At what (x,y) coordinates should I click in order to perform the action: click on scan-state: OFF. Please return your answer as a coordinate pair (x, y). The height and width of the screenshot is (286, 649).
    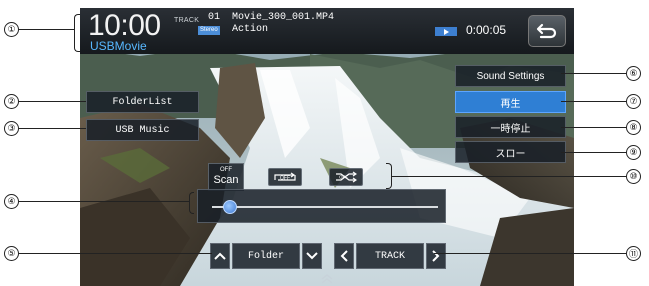
    Looking at the image, I should click on (226, 170).